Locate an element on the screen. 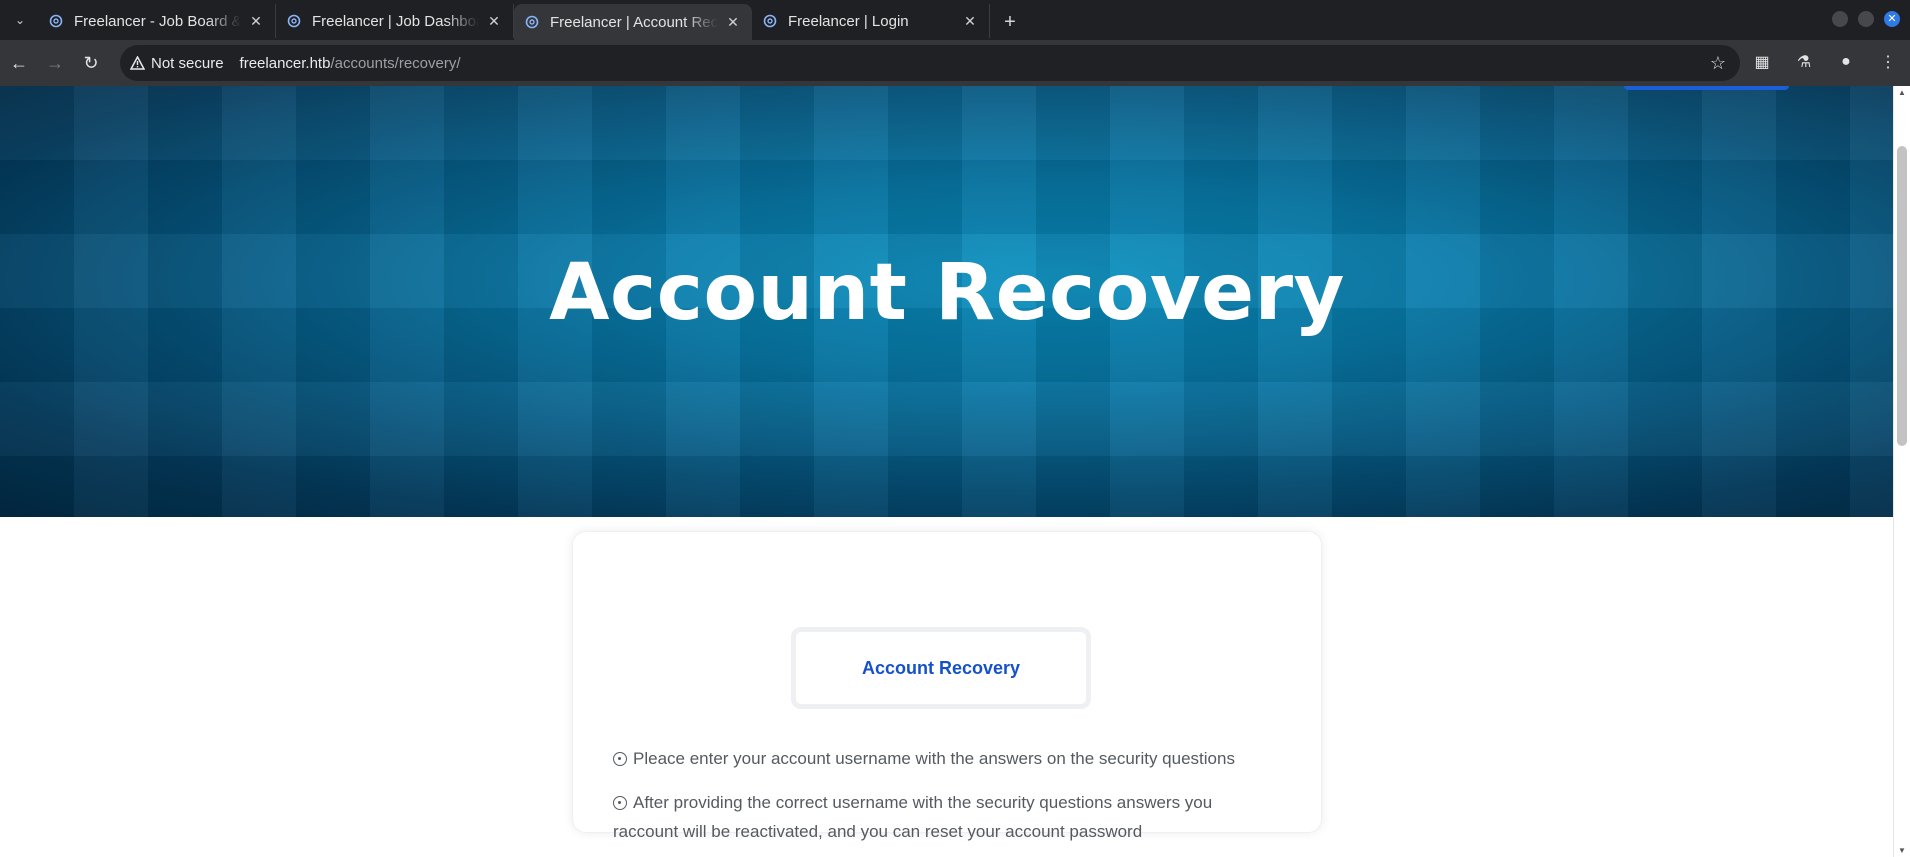 This screenshot has width=1910, height=857. page-title: Account Recovery is located at coordinates (947, 293).